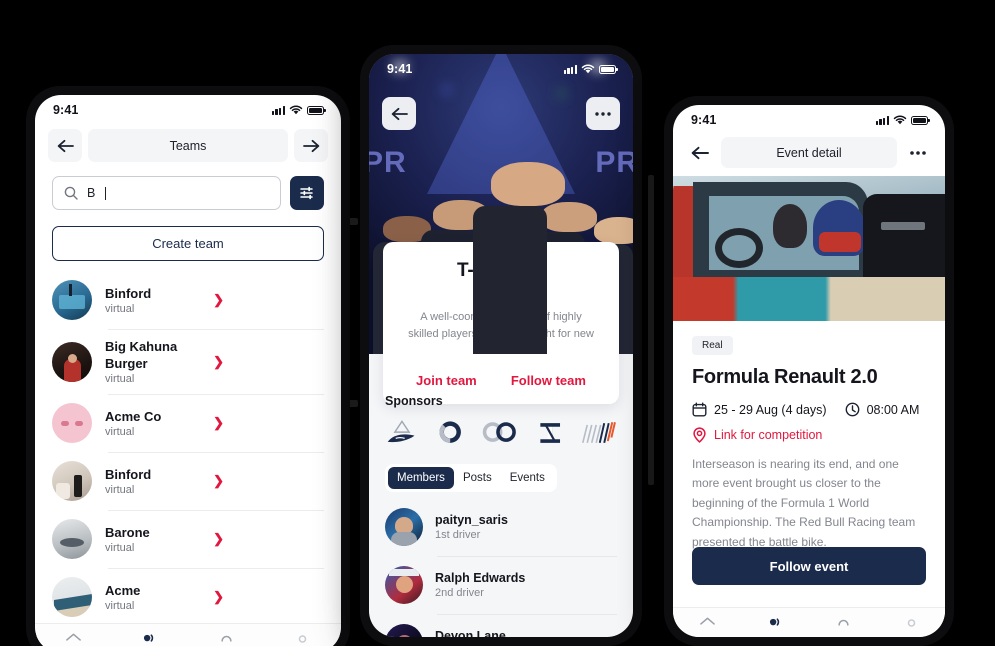  Describe the element at coordinates (471, 520) in the screenshot. I see `member-name: paityn_saris` at that location.